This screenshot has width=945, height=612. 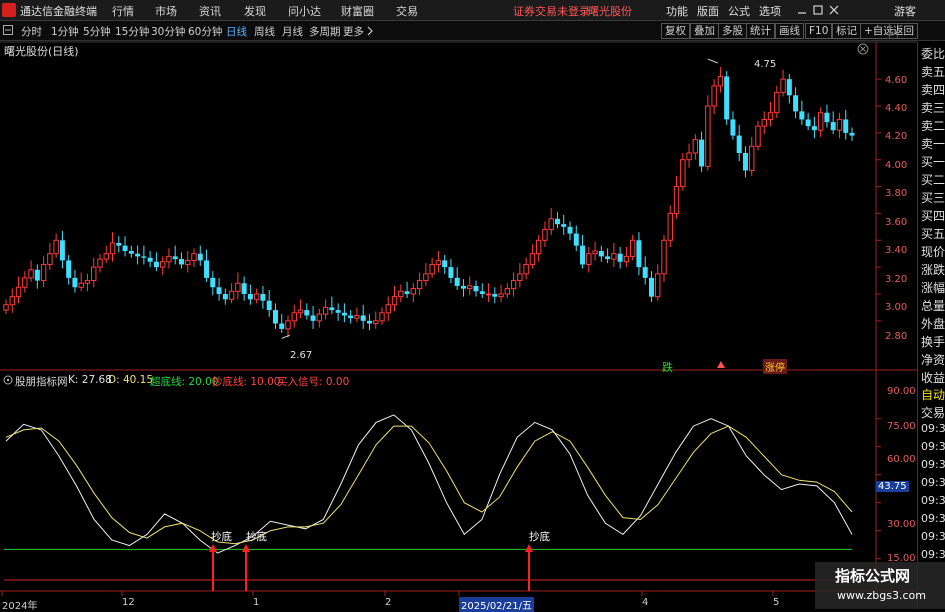 I want to click on d-value: D: 40.15, so click(x=131, y=380).